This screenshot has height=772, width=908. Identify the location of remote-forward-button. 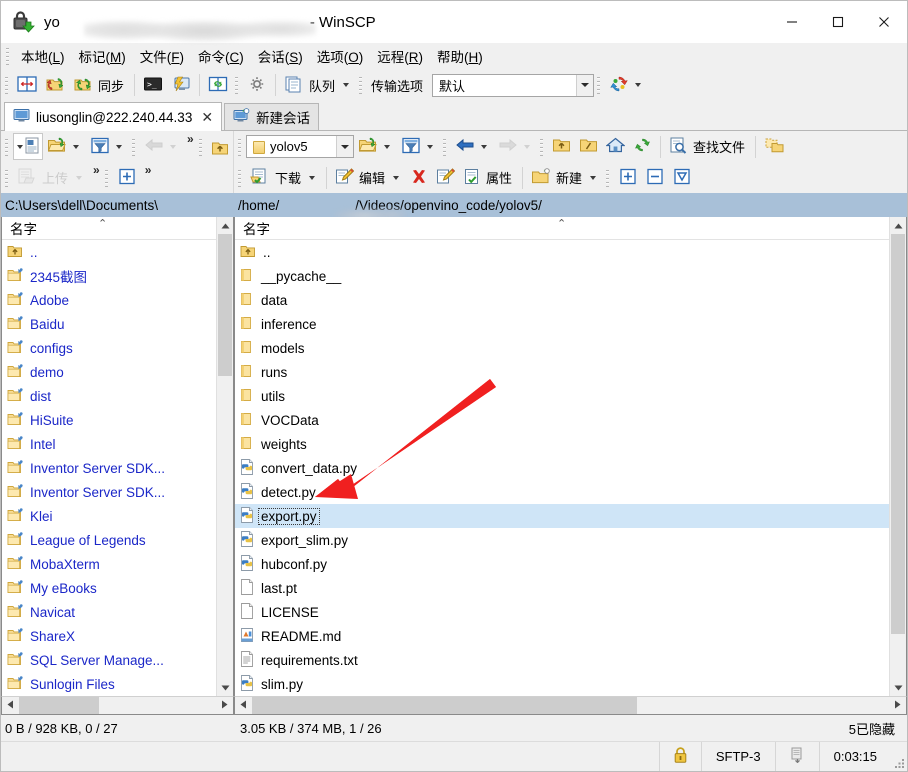
(515, 147).